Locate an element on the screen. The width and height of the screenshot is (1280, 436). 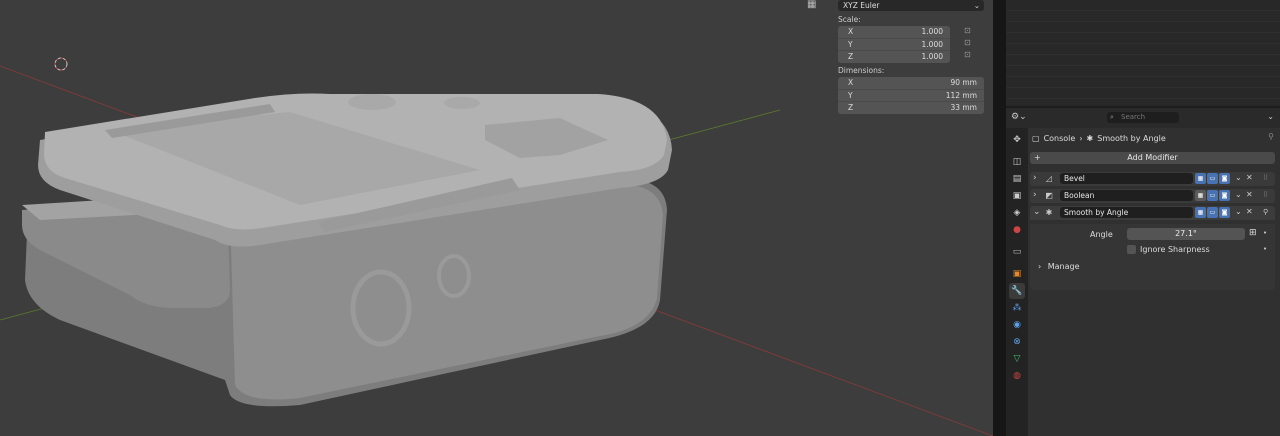
boolean-icon: ◩ is located at coordinates (1049, 195).